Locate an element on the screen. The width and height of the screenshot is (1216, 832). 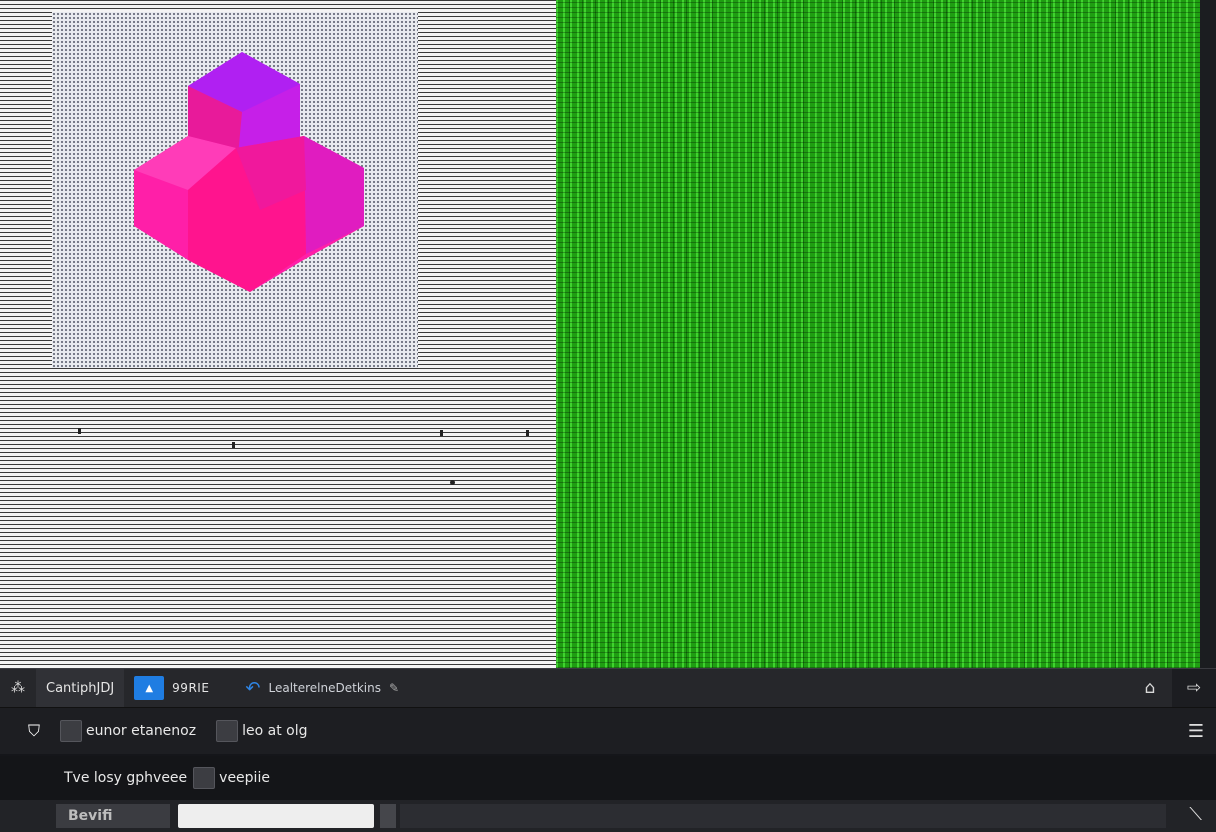
options-row-2: Tve losy gphveee veepiie is located at coordinates (608, 778).